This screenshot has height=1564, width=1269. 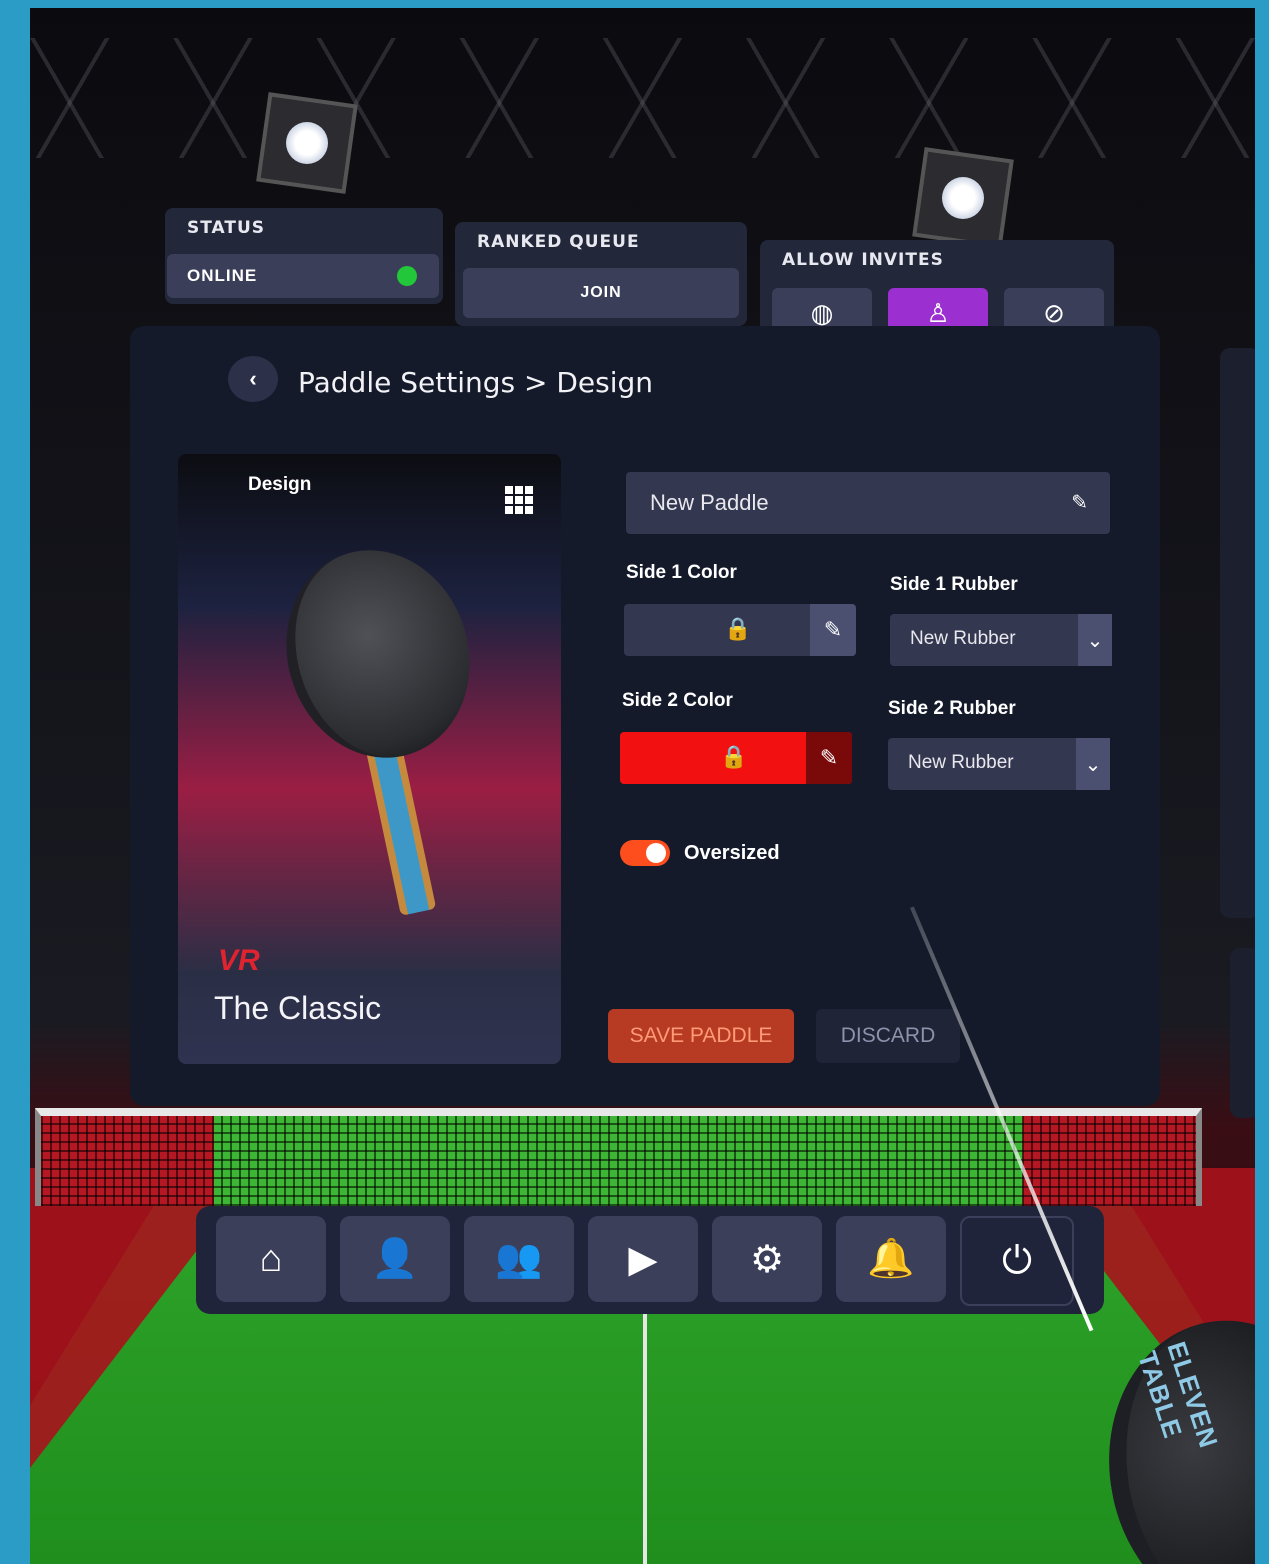 I want to click on design-preview-card: Design VR The Classic, so click(x=369, y=759).